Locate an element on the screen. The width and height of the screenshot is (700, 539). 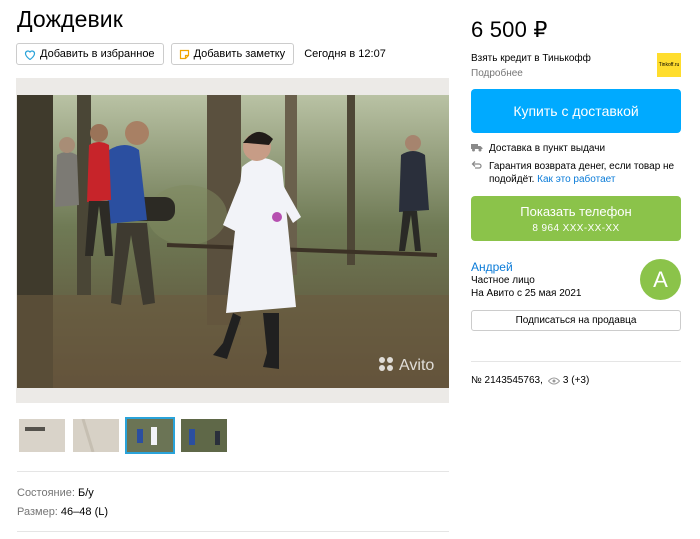
delivery-info: Доставка в пункт выдачи is located at coordinates (538, 149).